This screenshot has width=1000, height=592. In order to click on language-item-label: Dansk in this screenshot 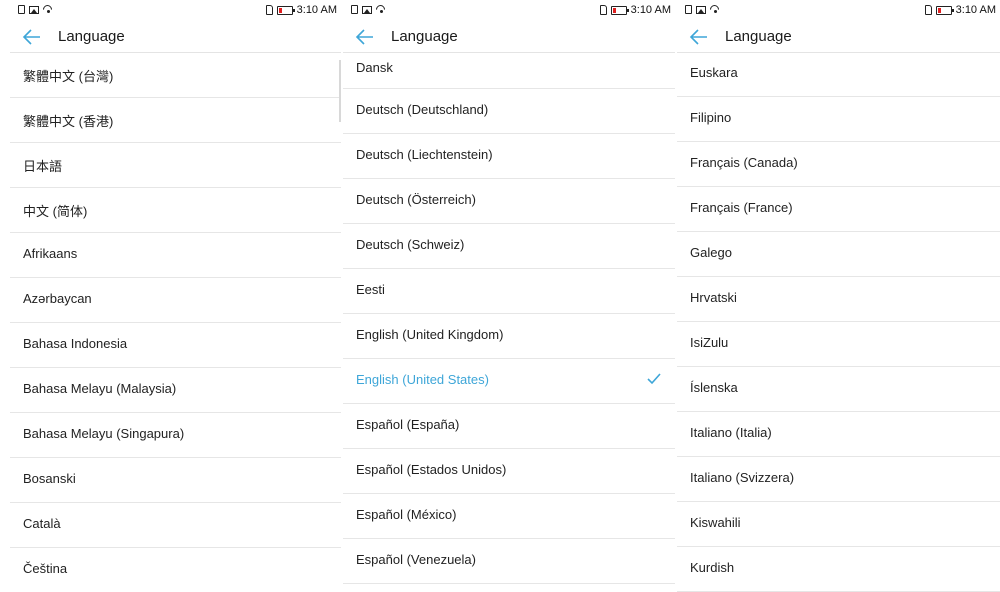, I will do `click(374, 67)`.